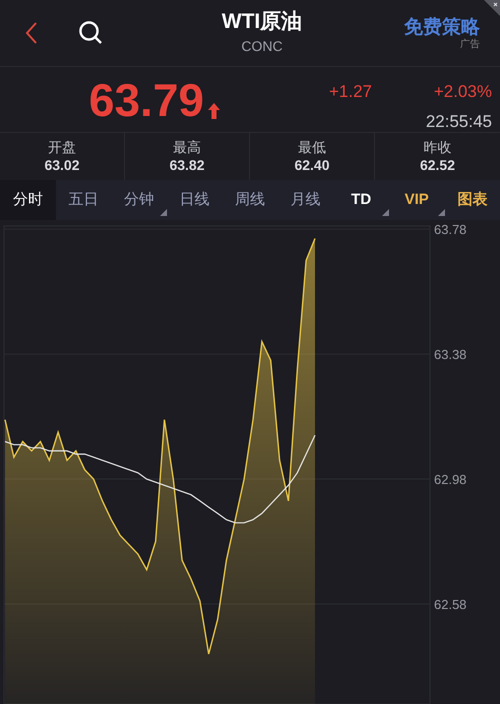 Image resolution: width=500 pixels, height=704 pixels. What do you see at coordinates (459, 121) in the screenshot?
I see `quote-time: 22:55:45` at bounding box center [459, 121].